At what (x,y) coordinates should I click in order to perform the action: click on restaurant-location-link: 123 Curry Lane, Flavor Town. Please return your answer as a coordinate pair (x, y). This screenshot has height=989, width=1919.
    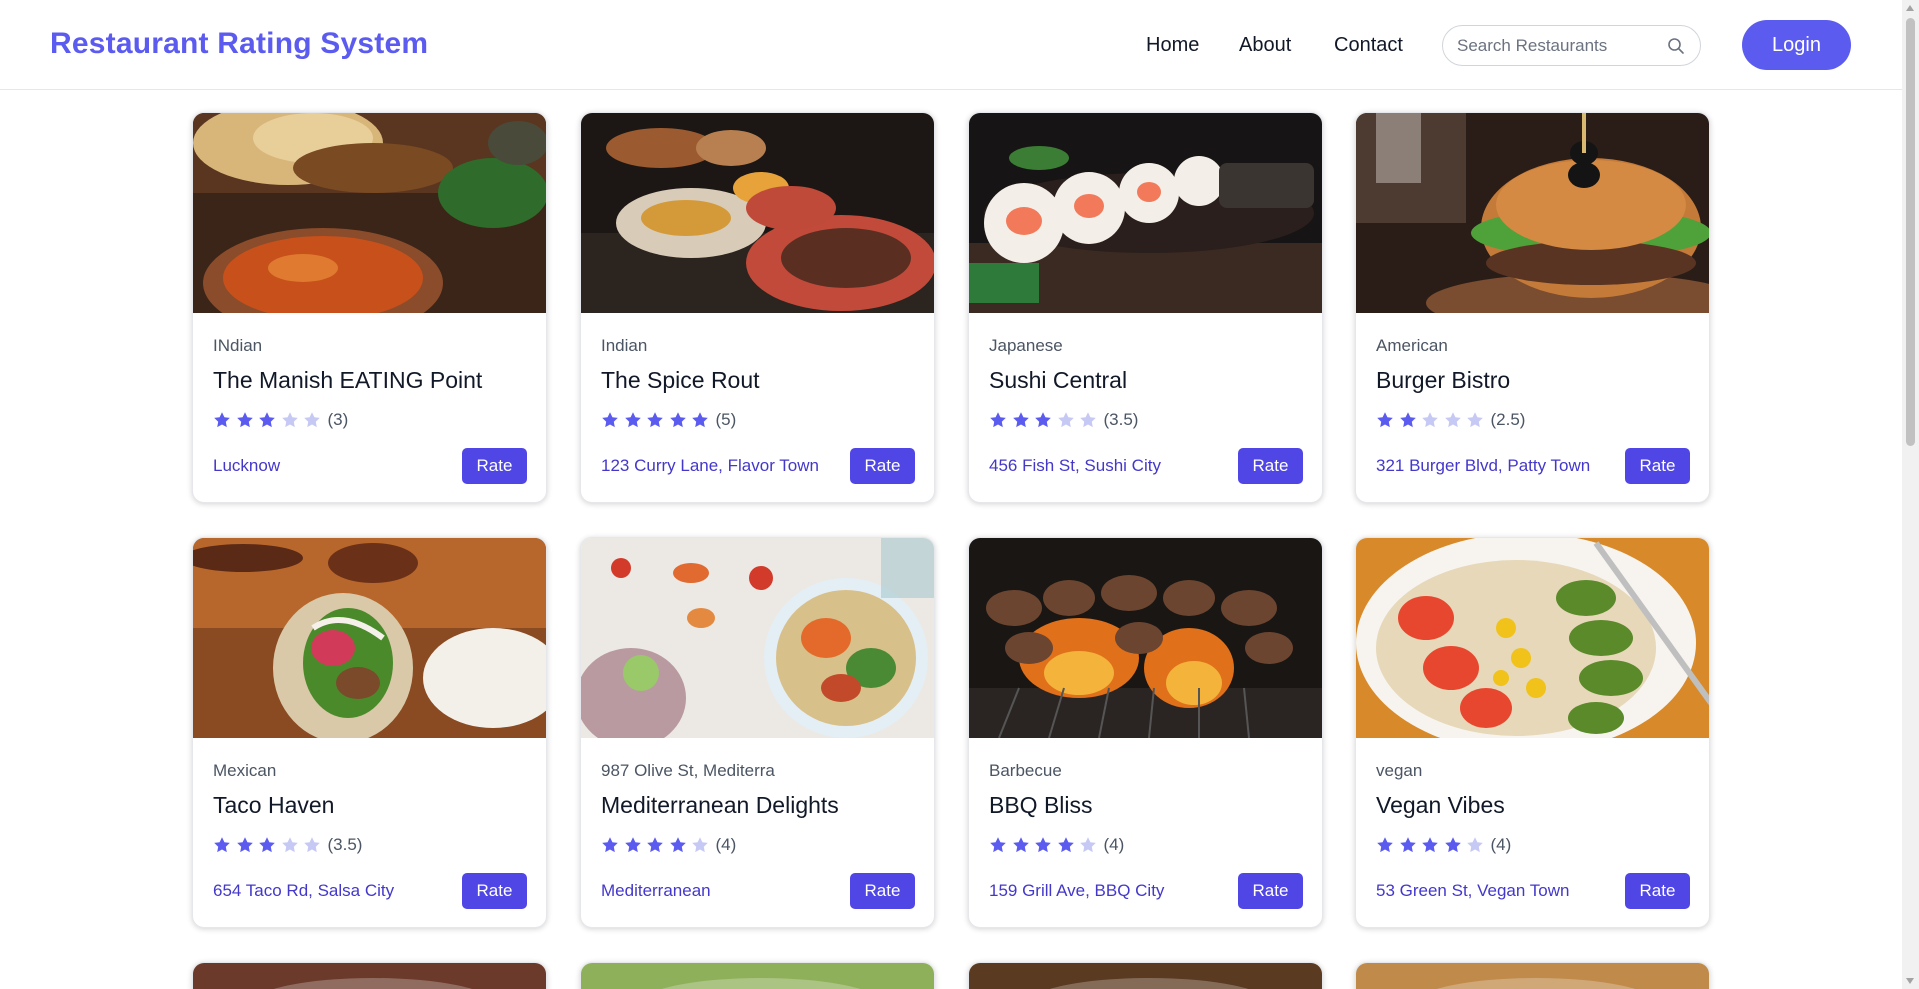
    Looking at the image, I should click on (710, 466).